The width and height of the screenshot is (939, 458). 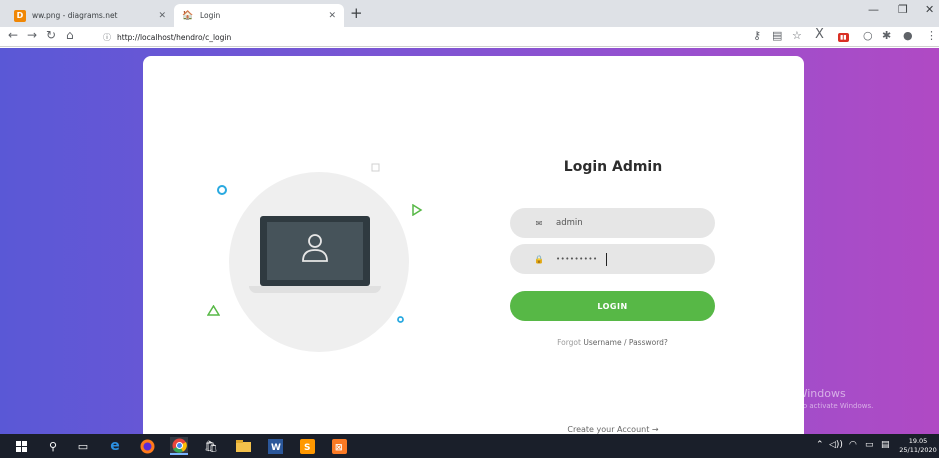 What do you see at coordinates (777, 35) in the screenshot?
I see `translate-icon: ▤` at bounding box center [777, 35].